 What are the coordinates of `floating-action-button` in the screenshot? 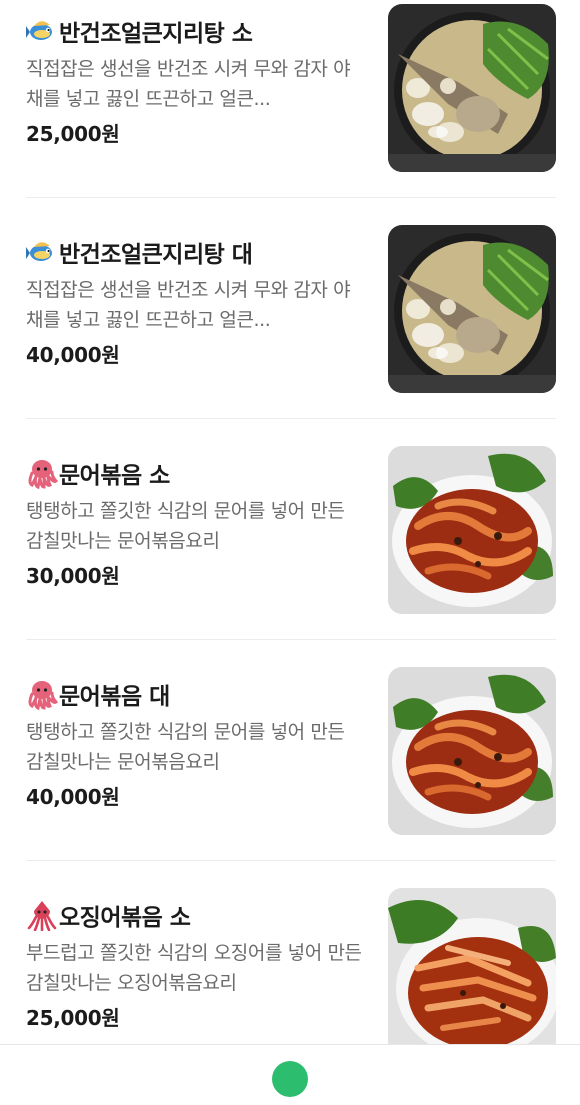 It's located at (290, 1079).